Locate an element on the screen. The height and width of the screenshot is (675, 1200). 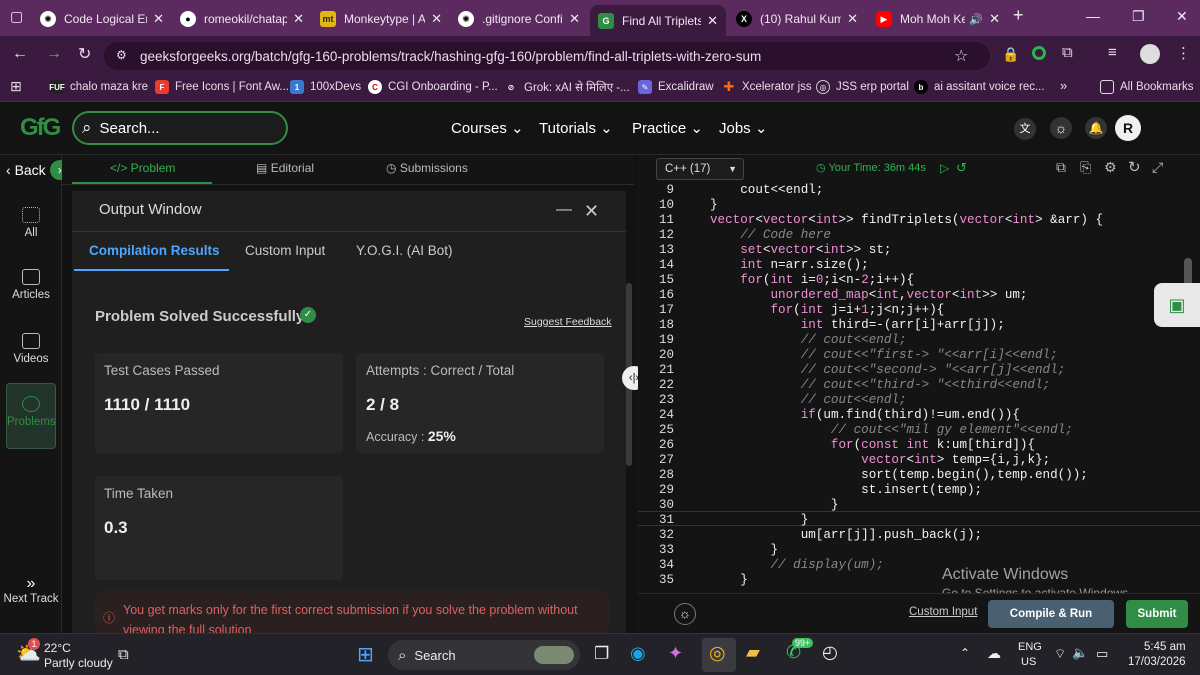
code-line: cout<<endl; is located at coordinates (766, 190).